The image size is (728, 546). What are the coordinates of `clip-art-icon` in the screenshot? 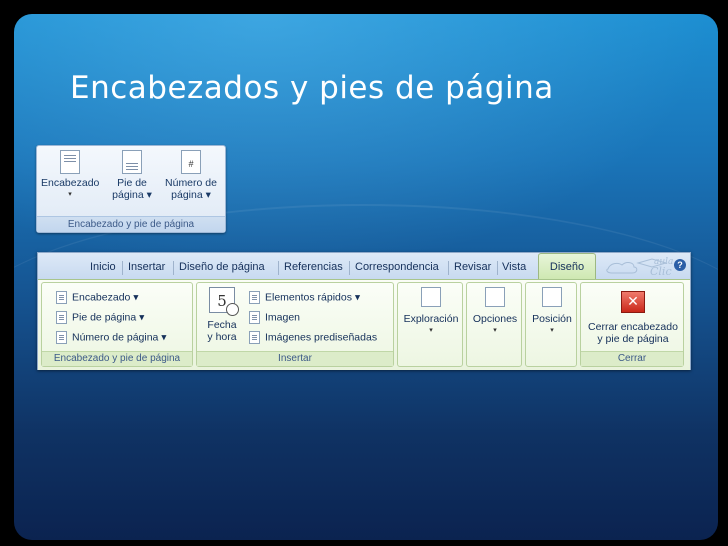 It's located at (254, 337).